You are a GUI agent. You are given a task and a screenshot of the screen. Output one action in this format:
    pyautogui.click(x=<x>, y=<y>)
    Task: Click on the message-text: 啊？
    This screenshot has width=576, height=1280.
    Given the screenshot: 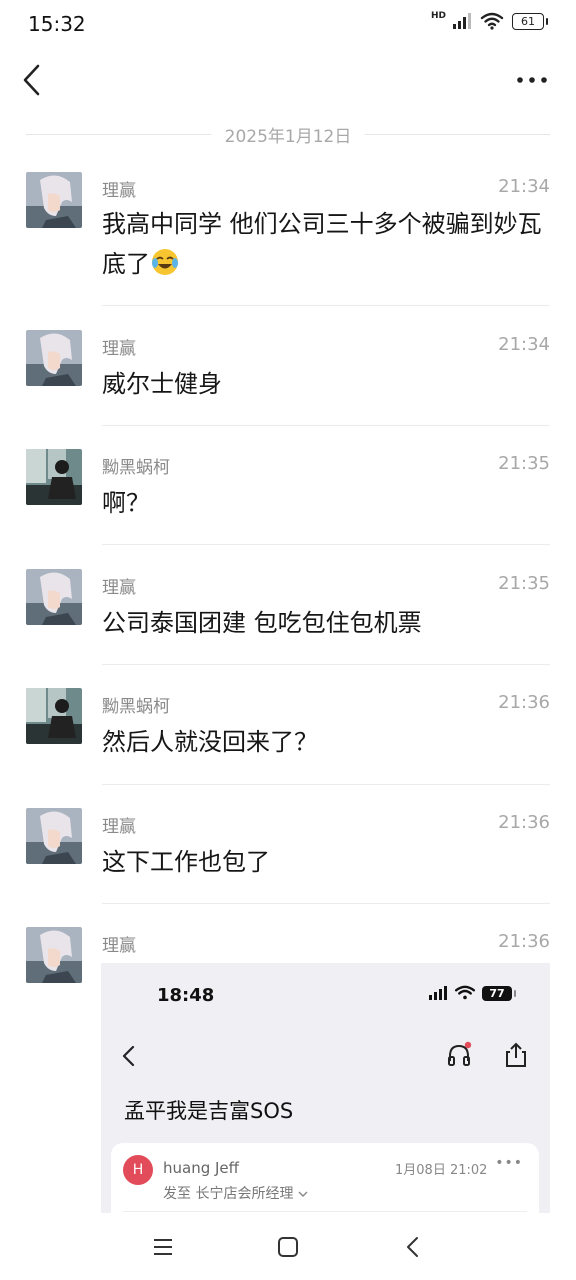 What is the action you would take?
    pyautogui.click(x=126, y=503)
    